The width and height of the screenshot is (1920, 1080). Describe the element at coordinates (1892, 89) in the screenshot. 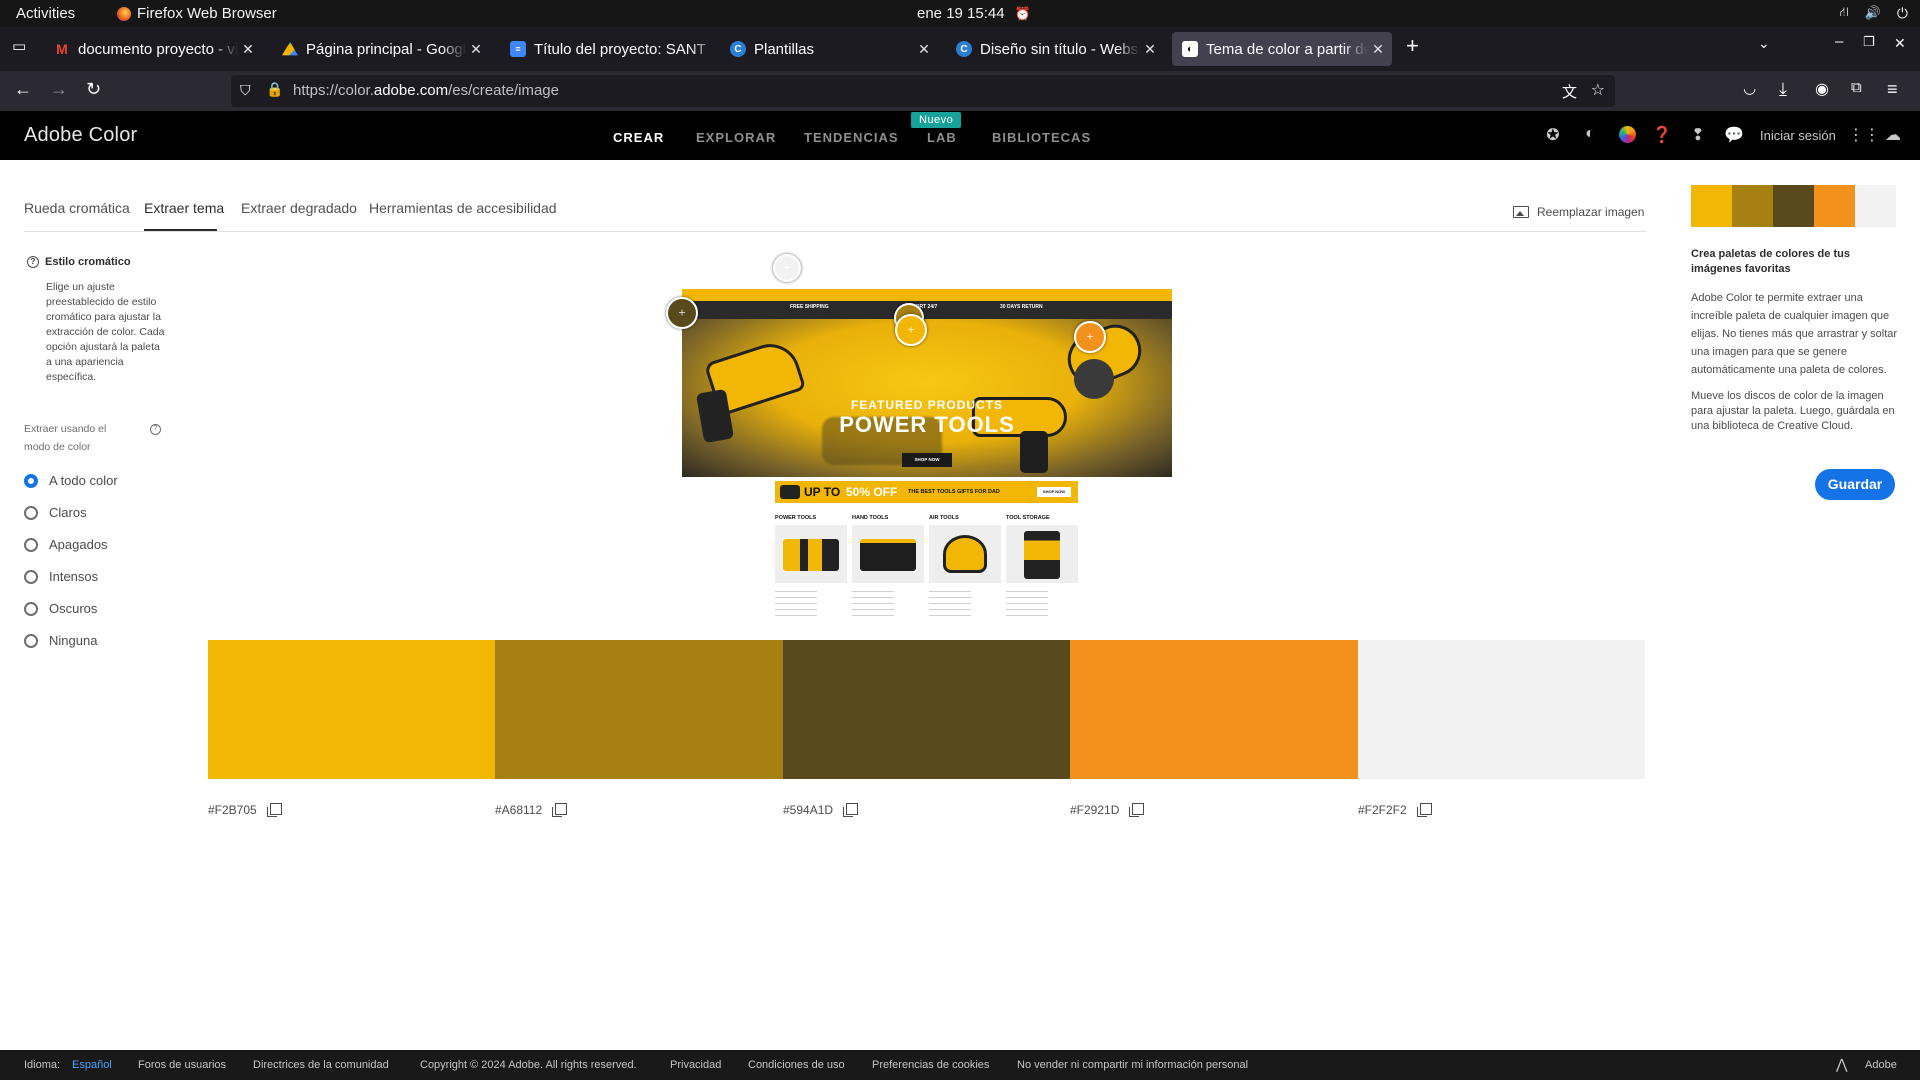

I see `menu-icon: ≡` at that location.